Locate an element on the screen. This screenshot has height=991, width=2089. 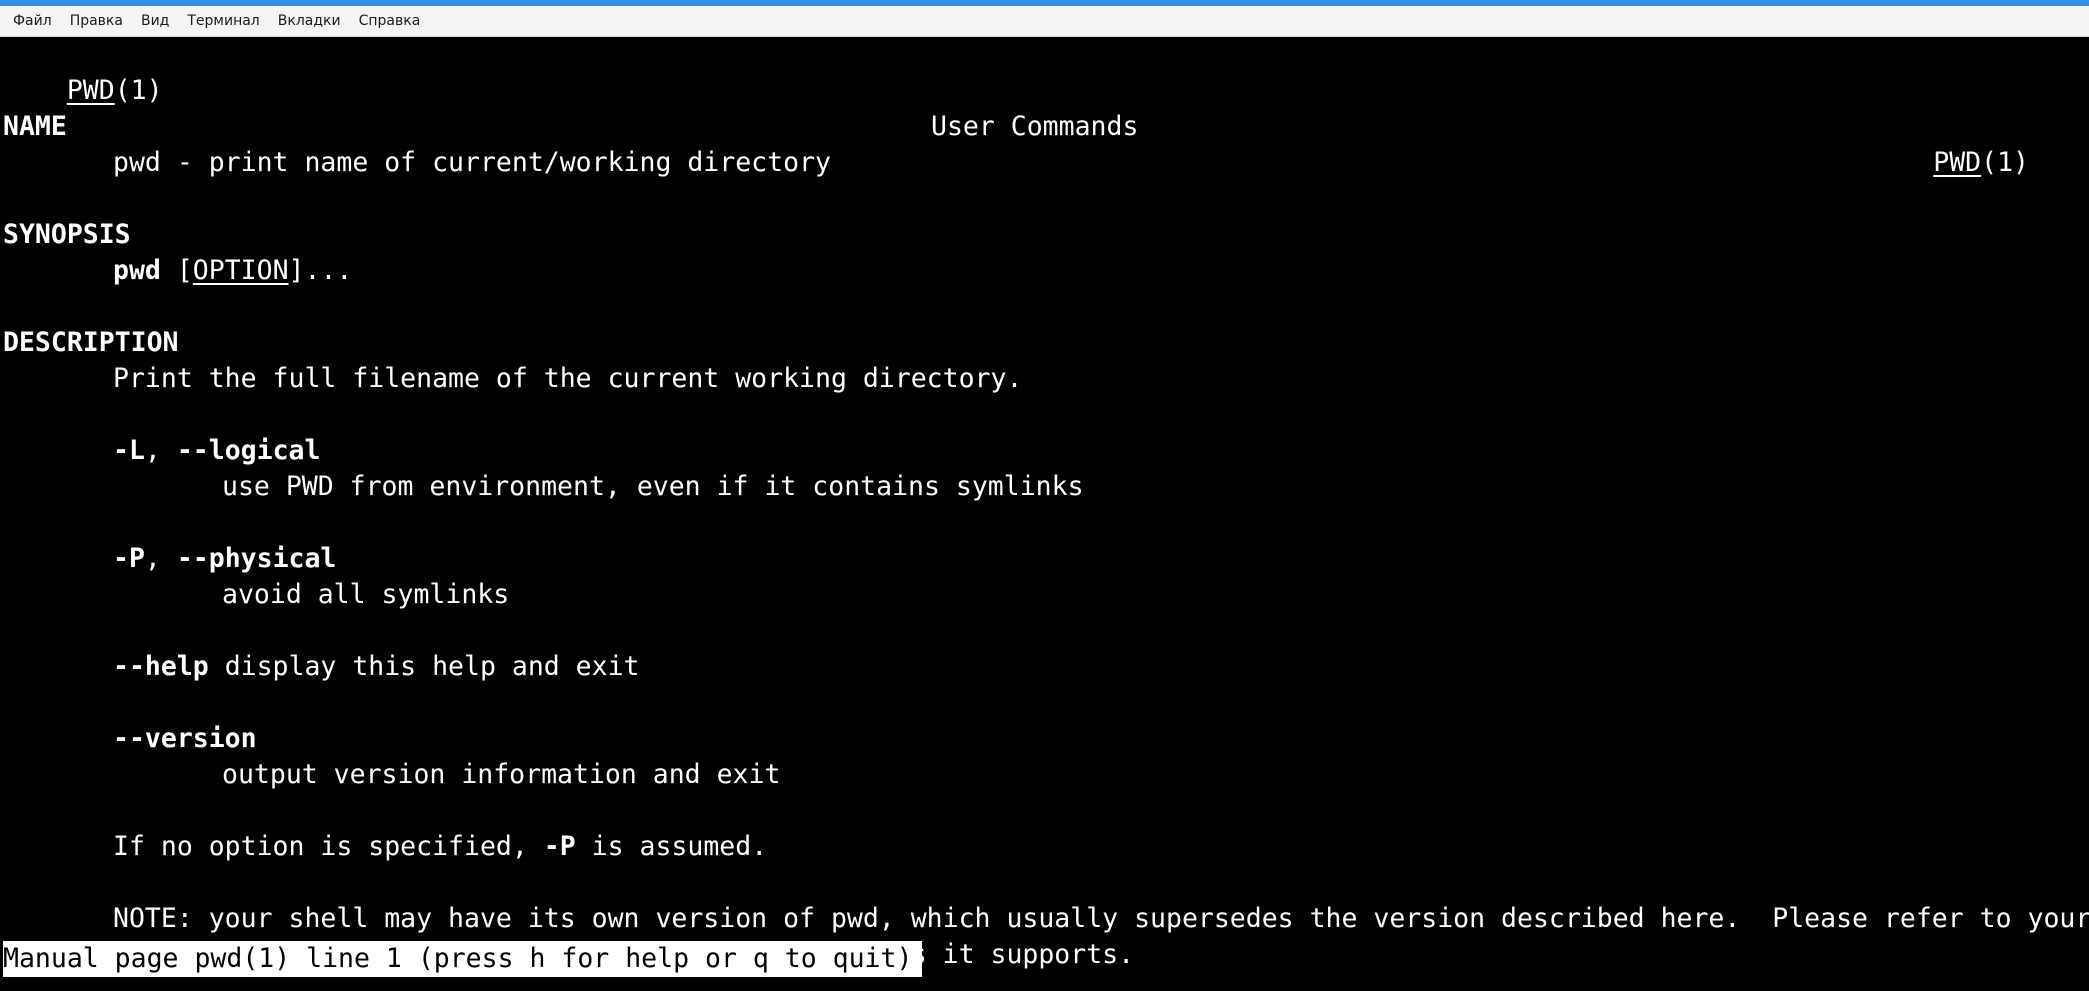
option-physical: -P, --physical is located at coordinates (225, 558).